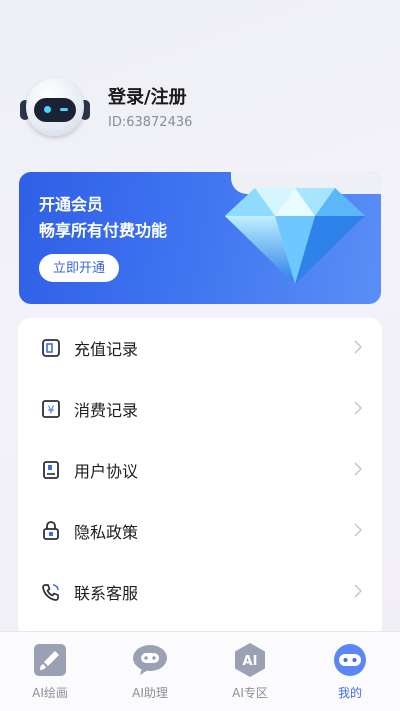 Image resolution: width=400 pixels, height=711 pixels. What do you see at coordinates (79, 268) in the screenshot?
I see `open-vip-button: 立即开通` at bounding box center [79, 268].